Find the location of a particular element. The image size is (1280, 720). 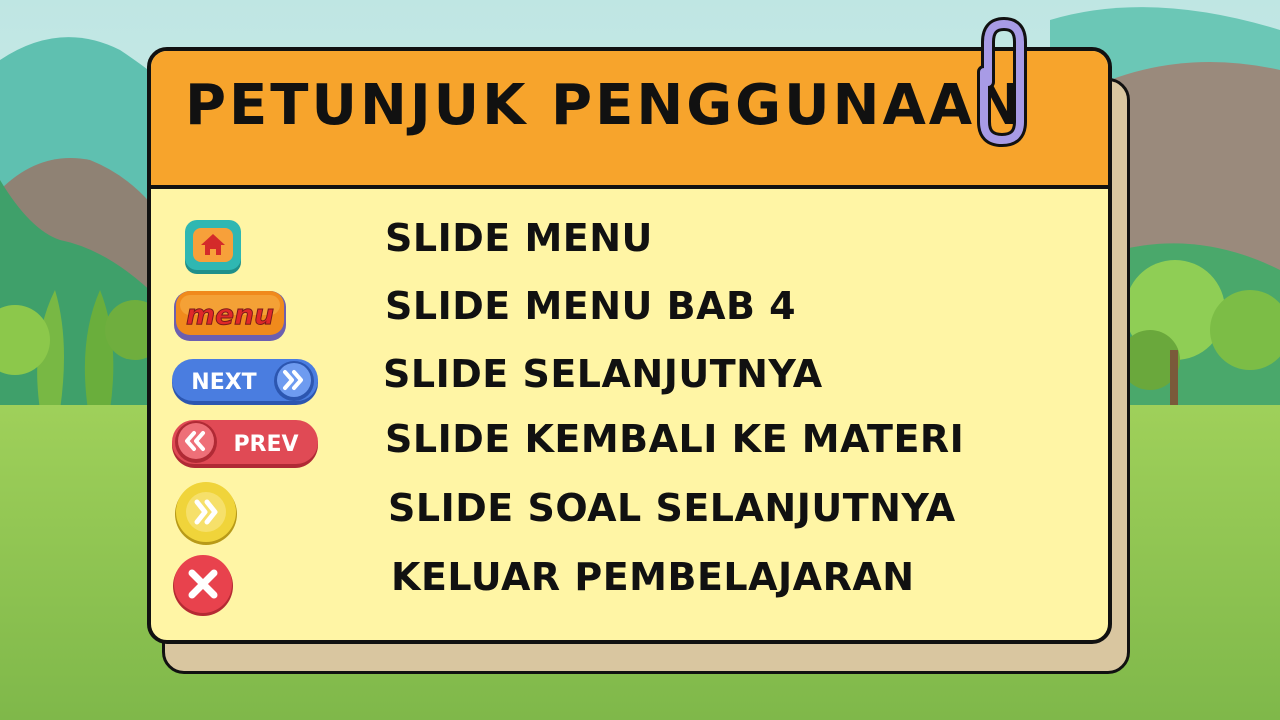

paperclip-icon is located at coordinates (998, 82).